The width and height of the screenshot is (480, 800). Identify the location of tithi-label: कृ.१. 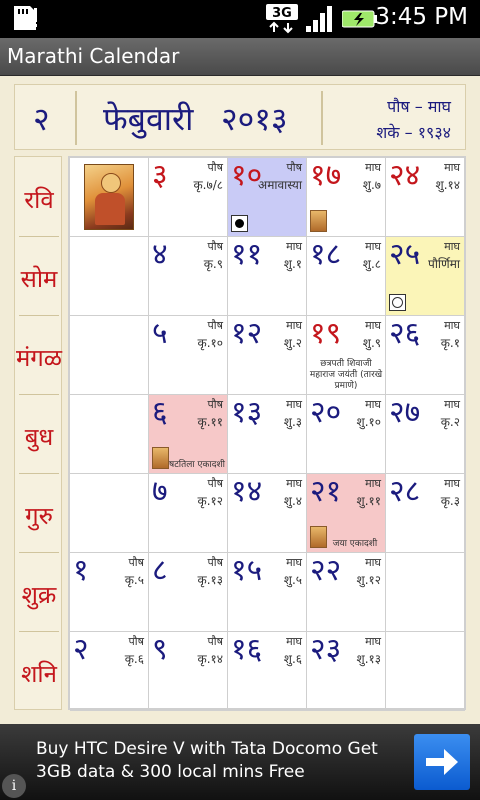
(450, 343).